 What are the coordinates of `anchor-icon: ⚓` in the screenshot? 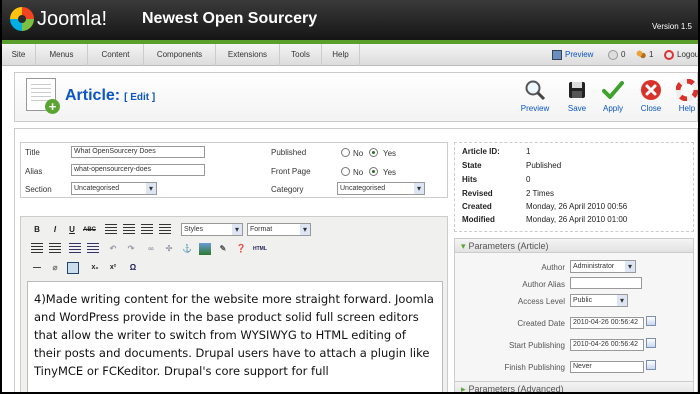 It's located at (187, 249).